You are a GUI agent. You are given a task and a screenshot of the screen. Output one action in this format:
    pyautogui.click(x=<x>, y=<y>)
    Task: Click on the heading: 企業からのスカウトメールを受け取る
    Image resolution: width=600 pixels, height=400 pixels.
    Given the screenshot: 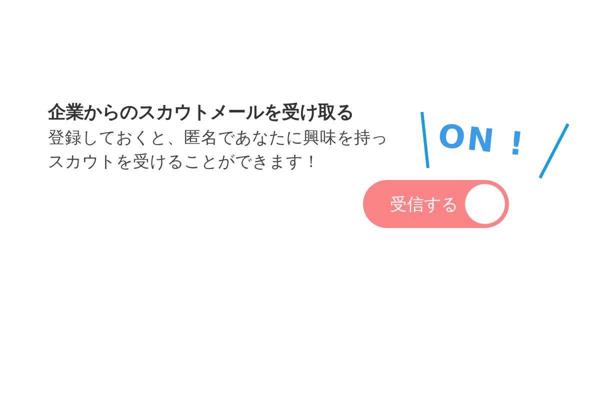 What is the action you would take?
    pyautogui.click(x=201, y=113)
    